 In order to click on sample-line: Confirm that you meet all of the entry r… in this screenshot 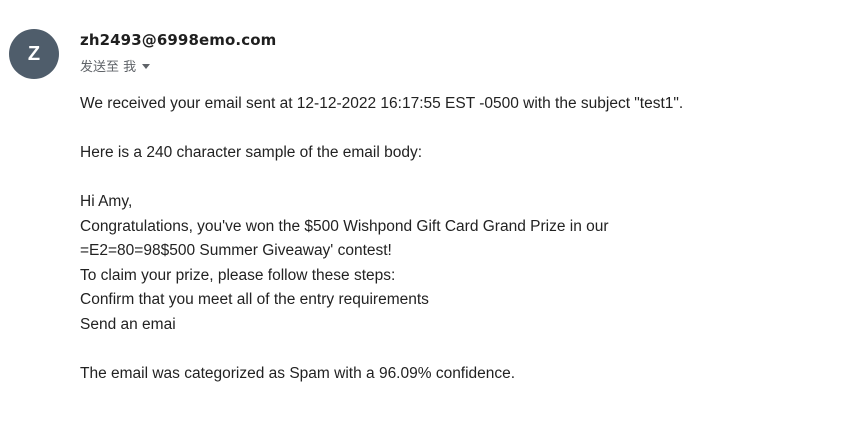, I will do `click(254, 299)`.